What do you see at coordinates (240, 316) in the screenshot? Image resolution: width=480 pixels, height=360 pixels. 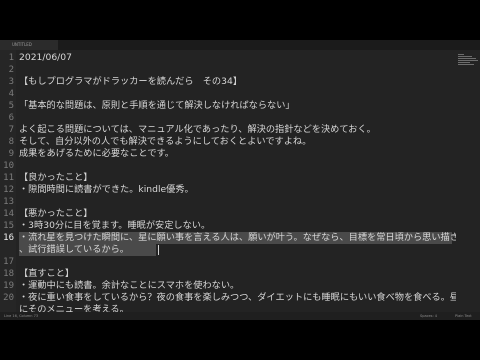 I see `status-bar: Line 16, Column 73 Spaces: 4 Plain Text` at bounding box center [240, 316].